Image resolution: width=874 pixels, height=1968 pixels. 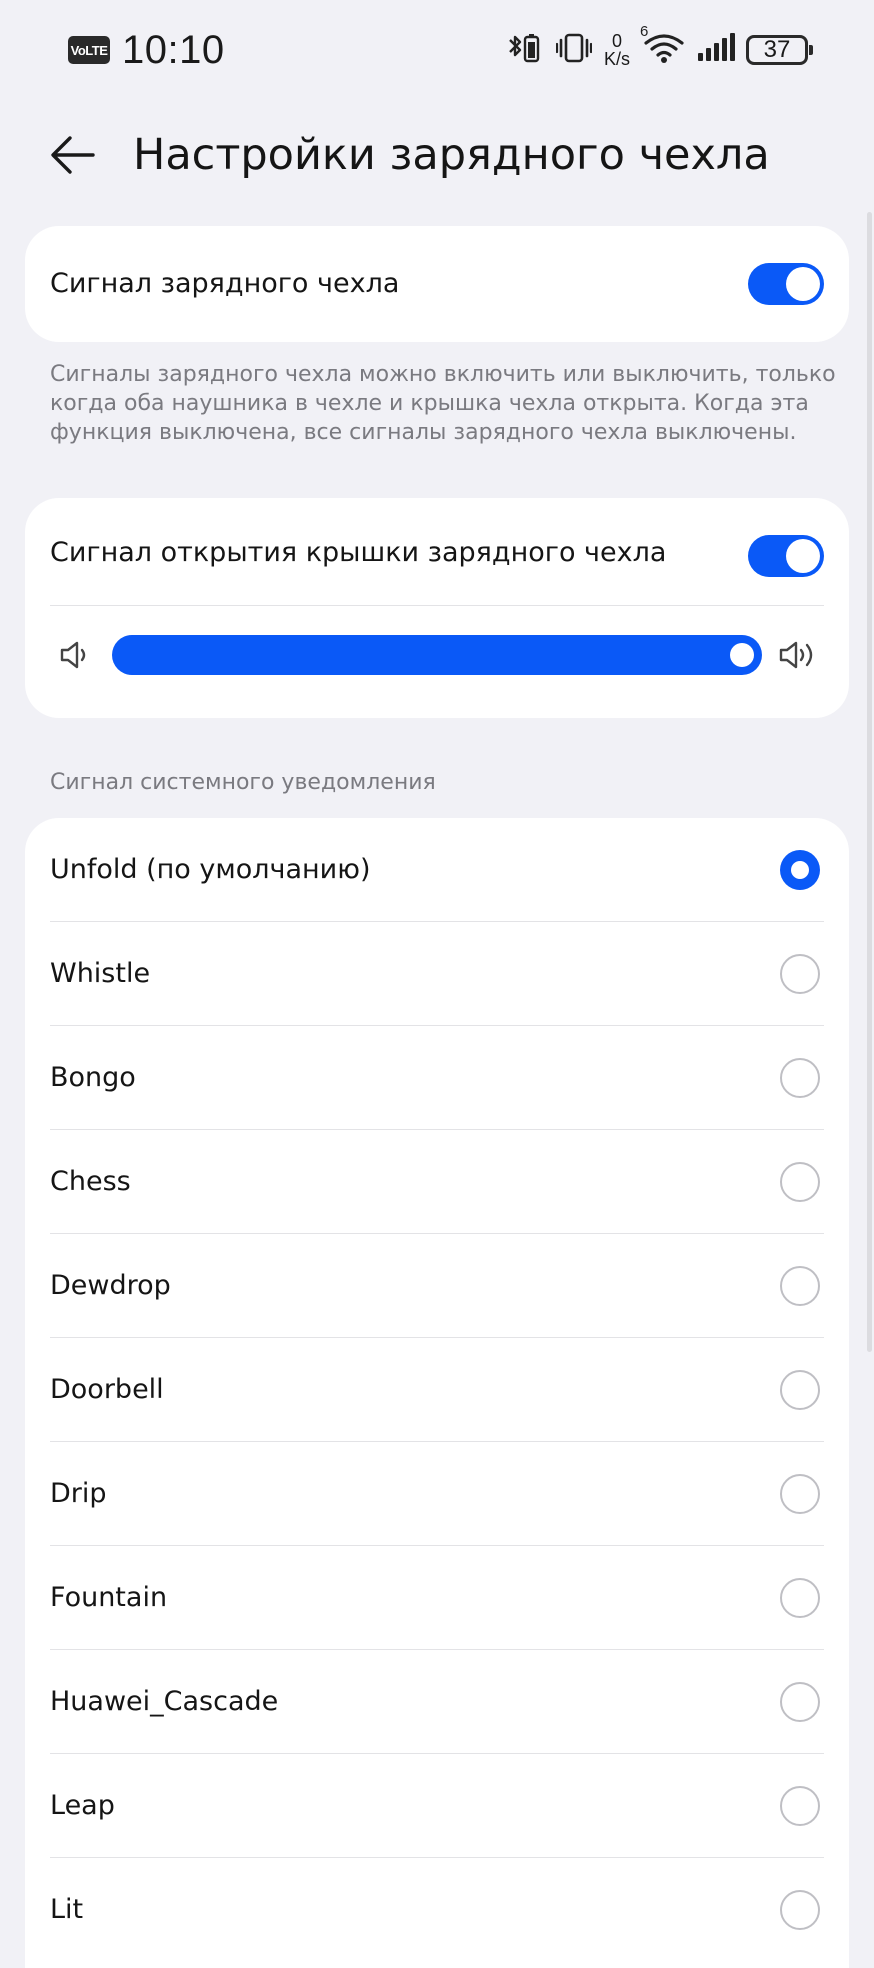 I want to click on sound-item: Fountain, so click(x=437, y=1598).